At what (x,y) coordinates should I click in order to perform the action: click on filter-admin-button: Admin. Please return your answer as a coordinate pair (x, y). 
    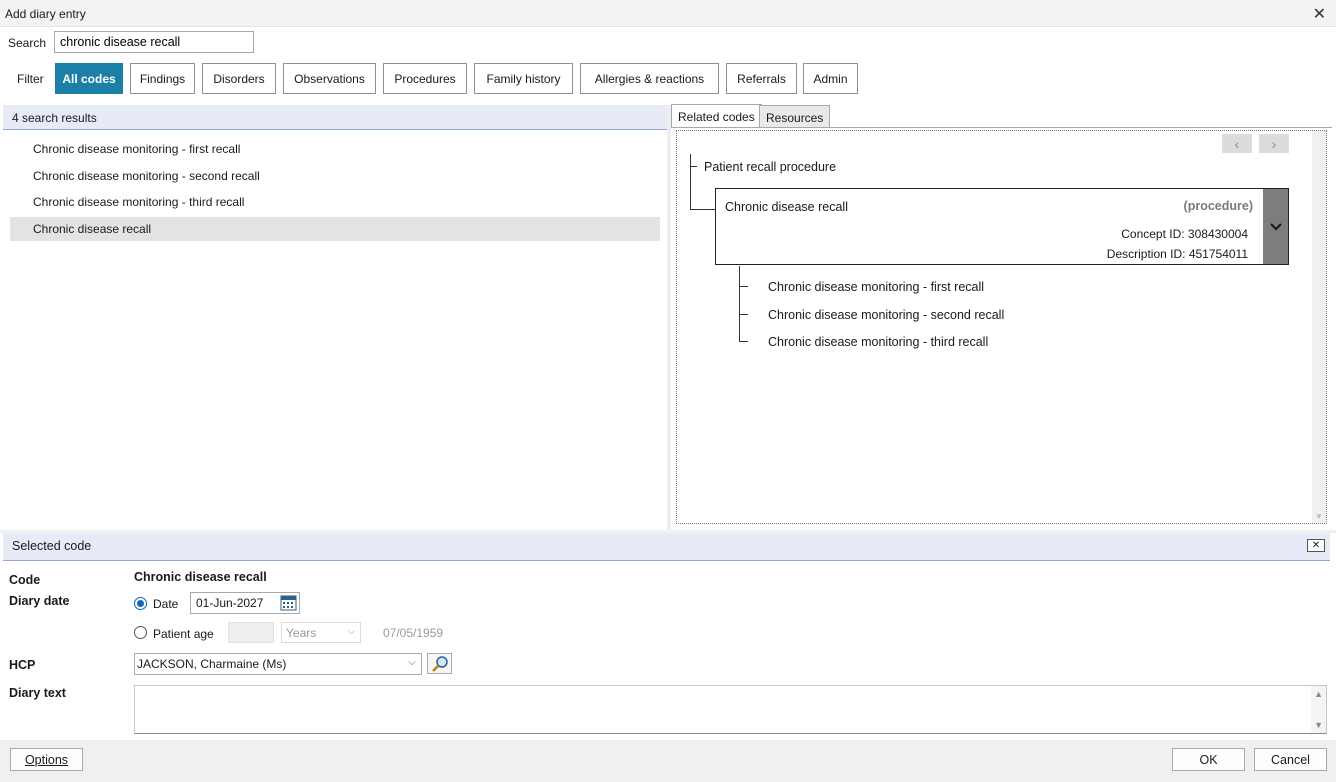
    Looking at the image, I should click on (830, 78).